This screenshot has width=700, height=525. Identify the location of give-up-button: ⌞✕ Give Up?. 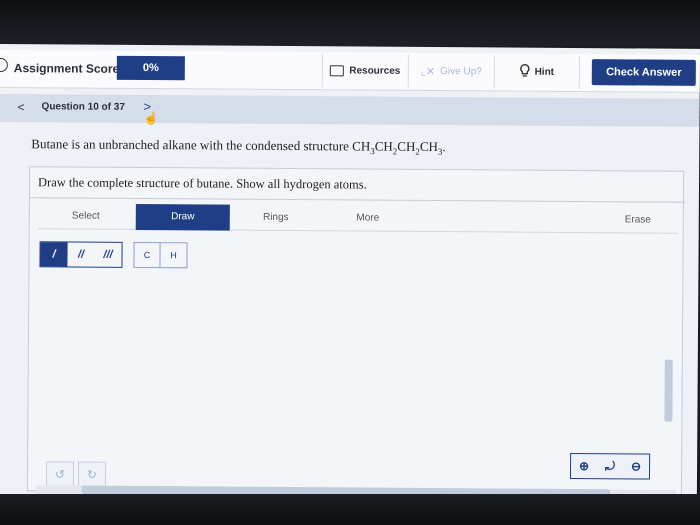
(450, 71).